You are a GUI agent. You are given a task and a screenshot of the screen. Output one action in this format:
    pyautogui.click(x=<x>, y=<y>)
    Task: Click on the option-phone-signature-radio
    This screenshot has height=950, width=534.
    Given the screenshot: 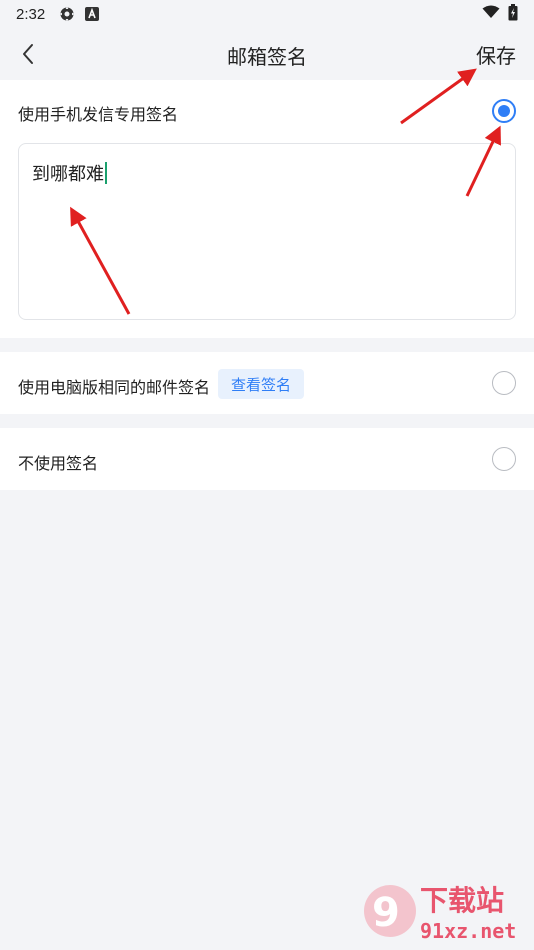 What is the action you would take?
    pyautogui.click(x=504, y=111)
    